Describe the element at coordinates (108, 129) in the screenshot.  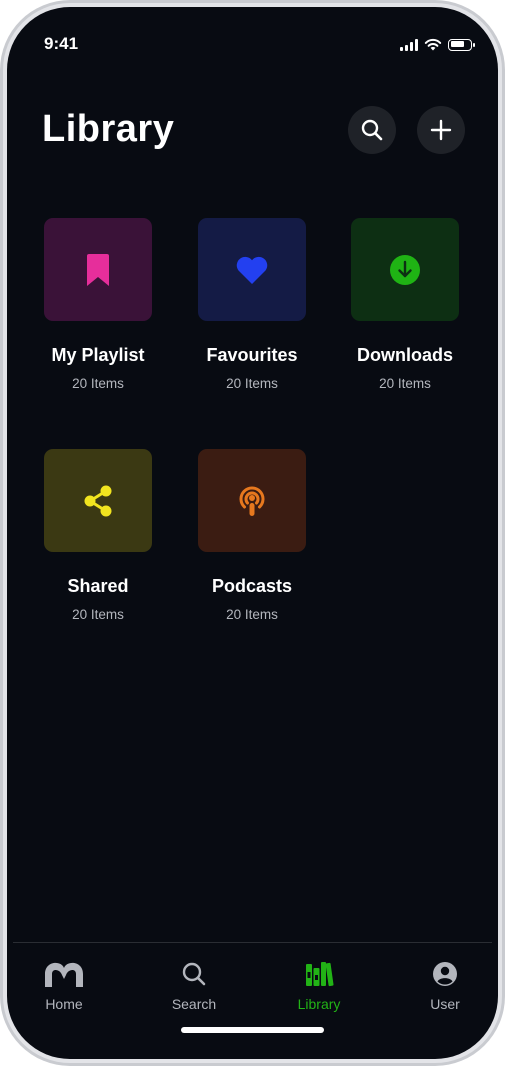
I see `page-title: Library` at that location.